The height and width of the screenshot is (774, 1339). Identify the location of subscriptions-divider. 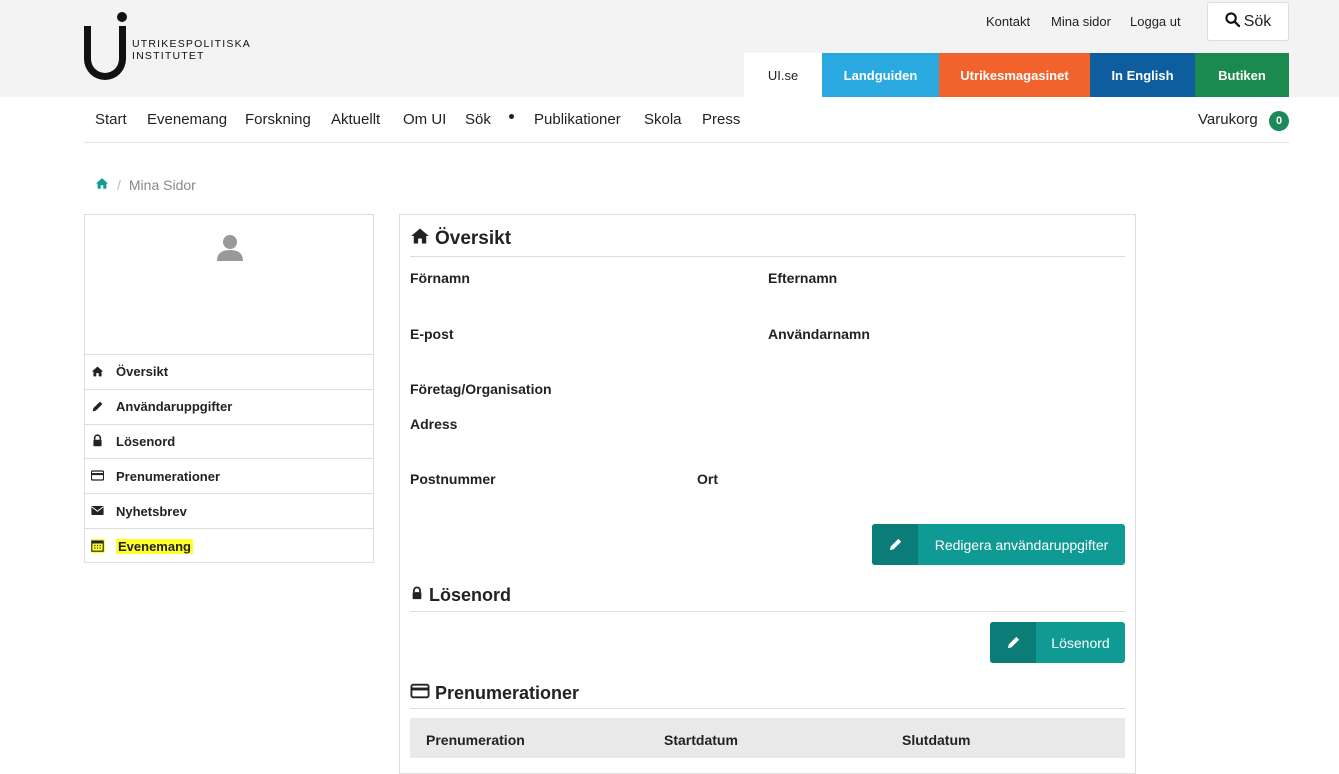
(767, 708).